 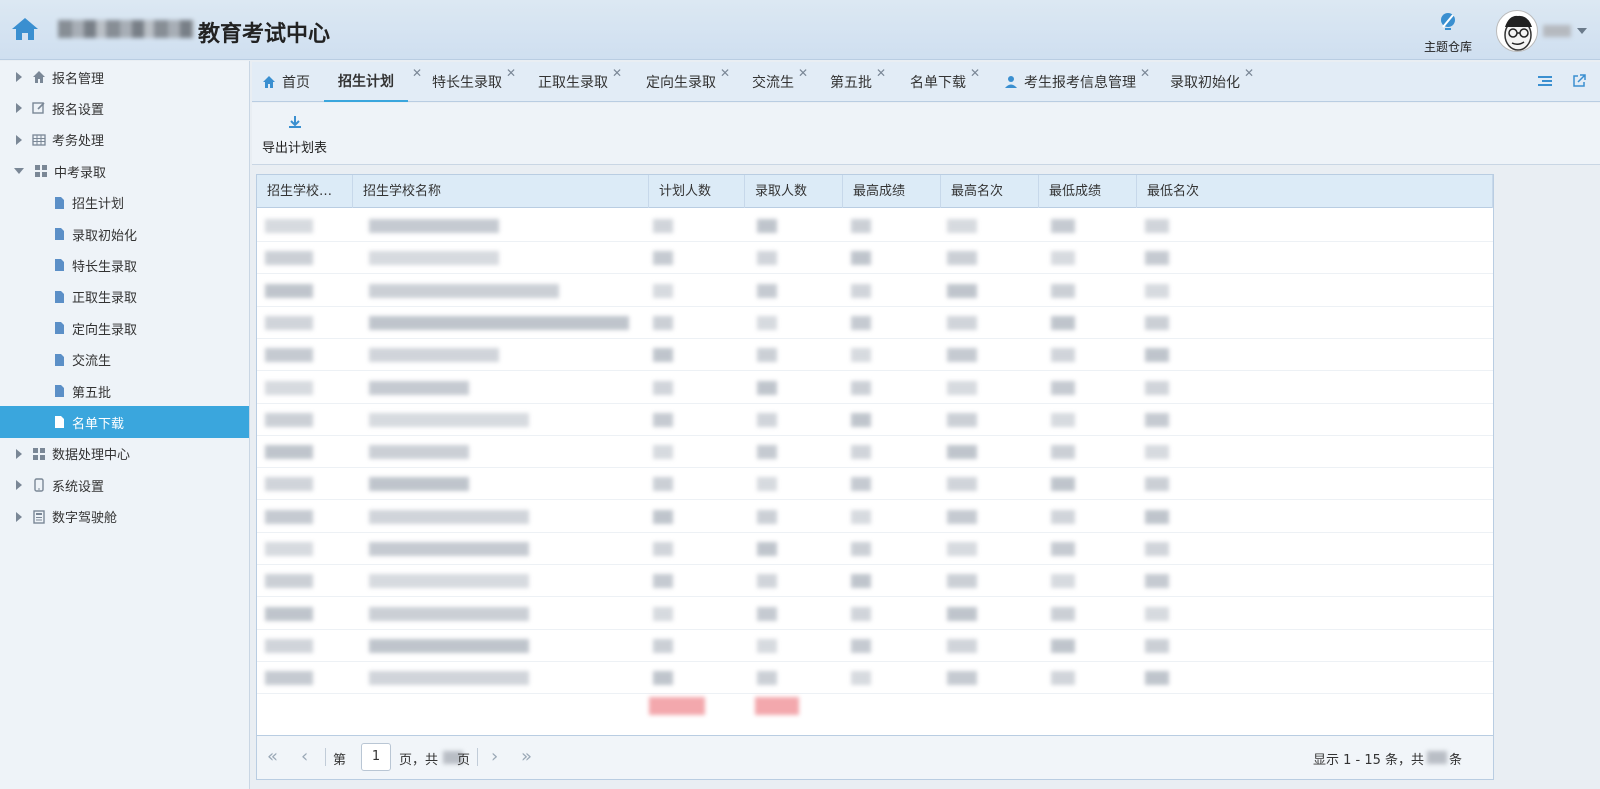 What do you see at coordinates (124, 297) in the screenshot?
I see `sidebar-item-7: 正取生录取` at bounding box center [124, 297].